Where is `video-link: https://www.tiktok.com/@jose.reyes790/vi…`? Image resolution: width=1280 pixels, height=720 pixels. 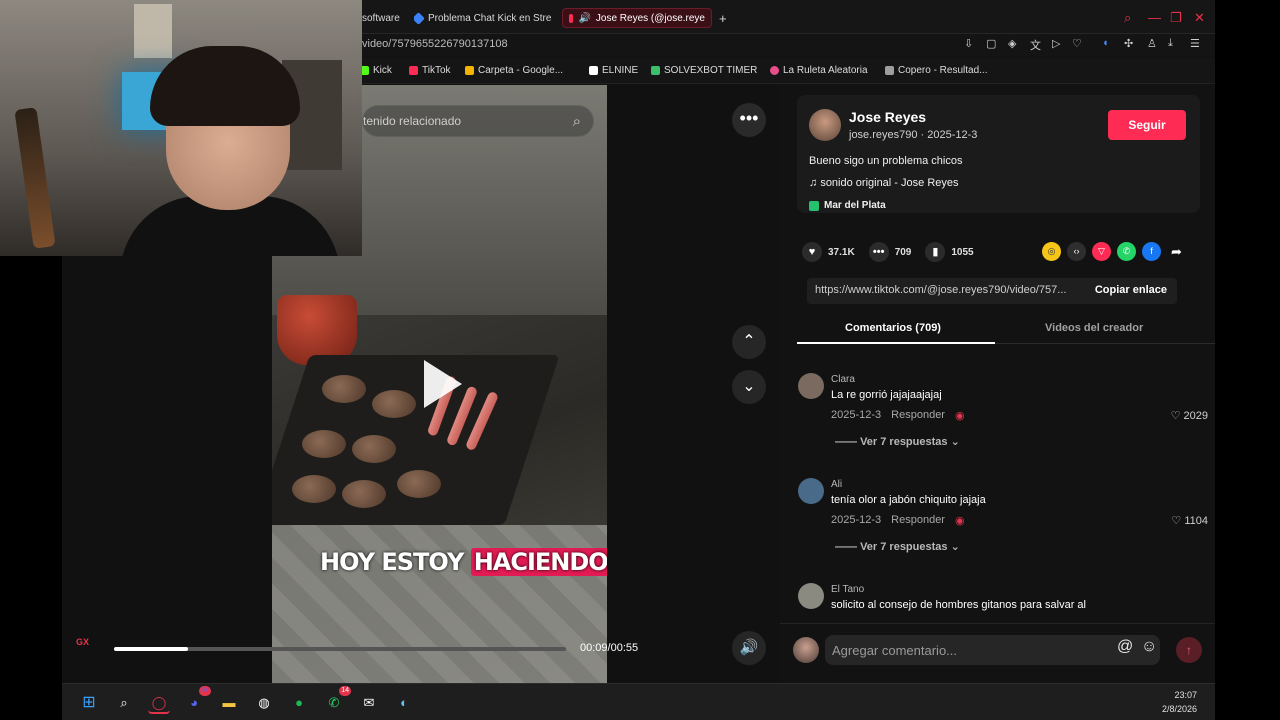
video-link: https://www.tiktok.com/@jose.reyes790/vi… is located at coordinates (952, 290).